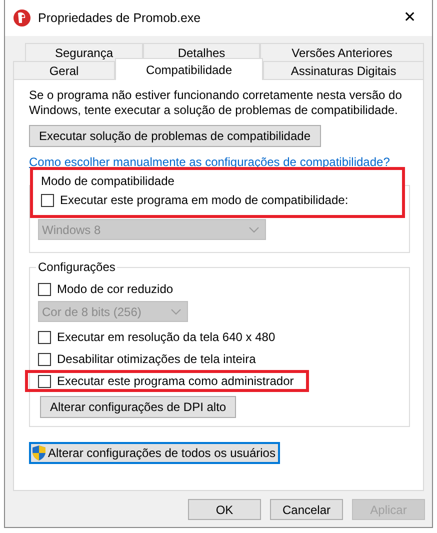 Image resolution: width=437 pixels, height=533 pixels. Describe the element at coordinates (156, 359) in the screenshot. I see `checkbox-label: Desabilitar otimizações de tela inteira` at that location.